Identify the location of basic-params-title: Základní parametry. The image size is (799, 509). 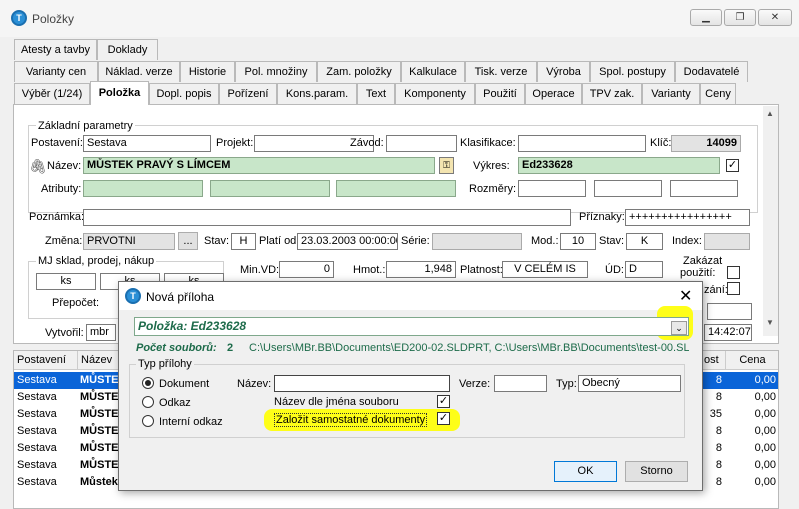
(85, 126).